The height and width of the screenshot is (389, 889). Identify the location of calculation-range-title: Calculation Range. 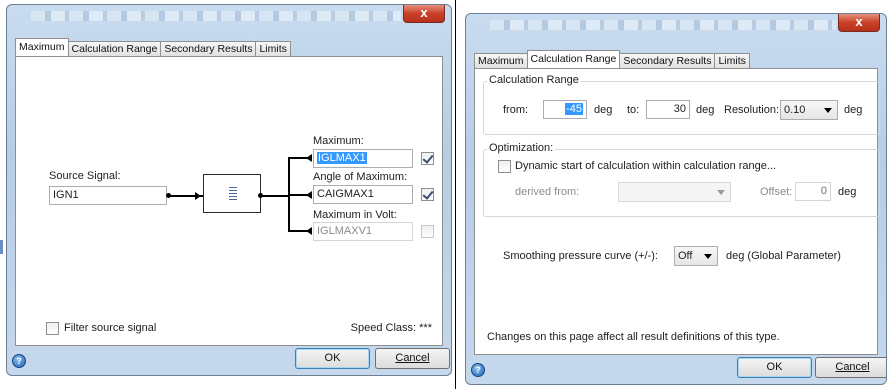
(534, 80).